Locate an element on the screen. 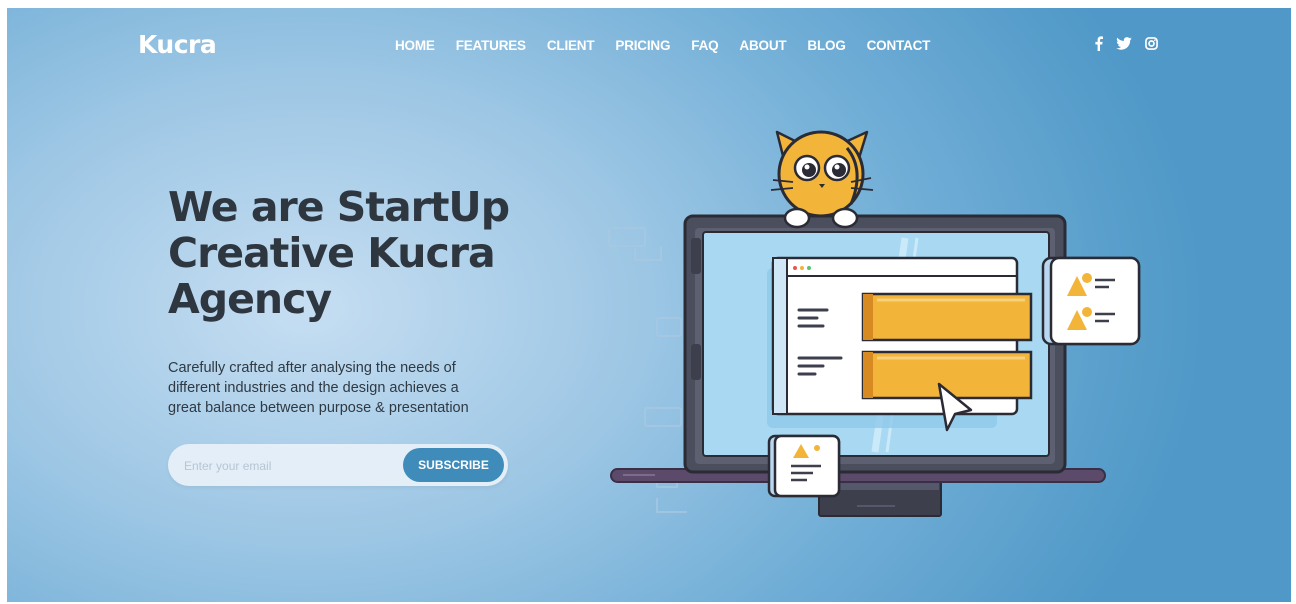 This screenshot has height=604, width=1296. headline-line-1: We are StartUp is located at coordinates (339, 207).